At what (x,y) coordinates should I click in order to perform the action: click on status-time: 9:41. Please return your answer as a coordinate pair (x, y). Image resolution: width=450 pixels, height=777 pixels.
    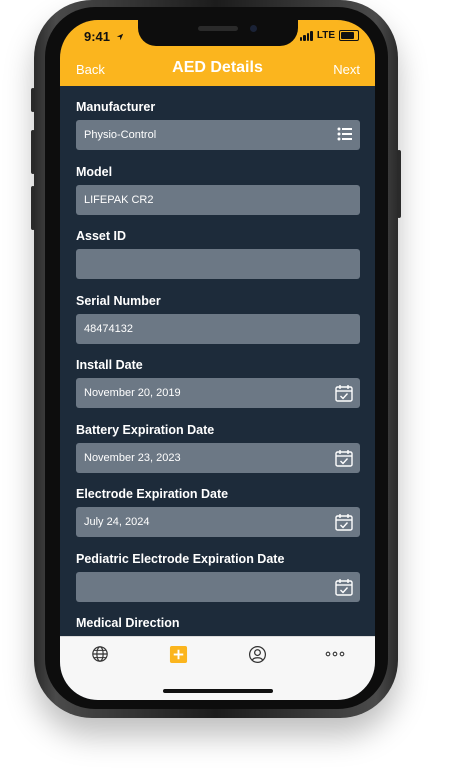
    Looking at the image, I should click on (104, 36).